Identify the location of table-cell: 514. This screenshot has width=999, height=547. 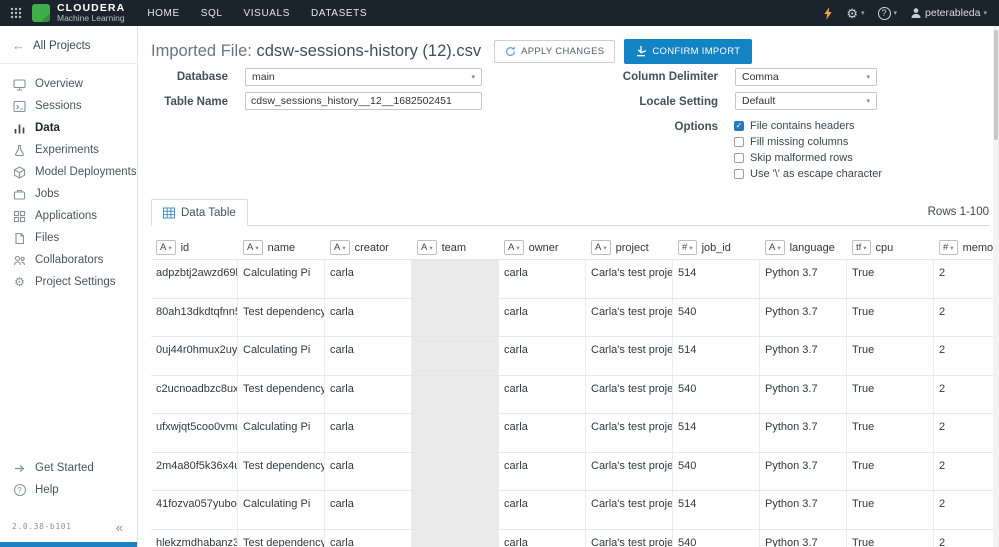
(716, 356).